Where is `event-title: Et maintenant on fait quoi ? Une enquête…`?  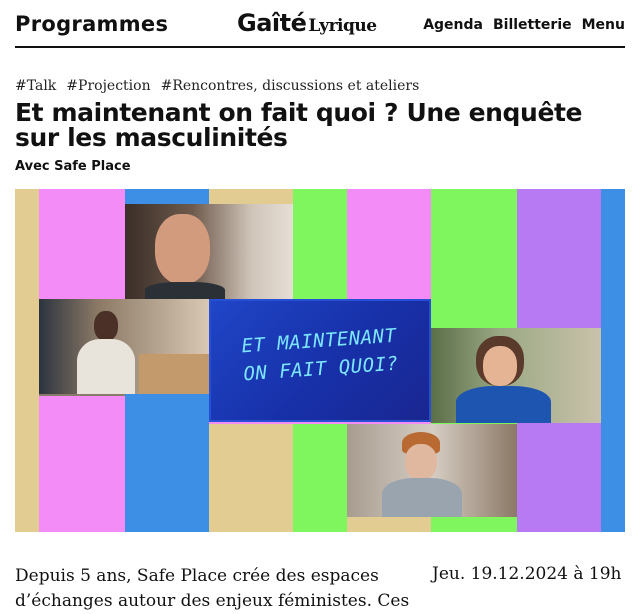
event-title: Et maintenant on fait quoi ? Une enquête… is located at coordinates (299, 125).